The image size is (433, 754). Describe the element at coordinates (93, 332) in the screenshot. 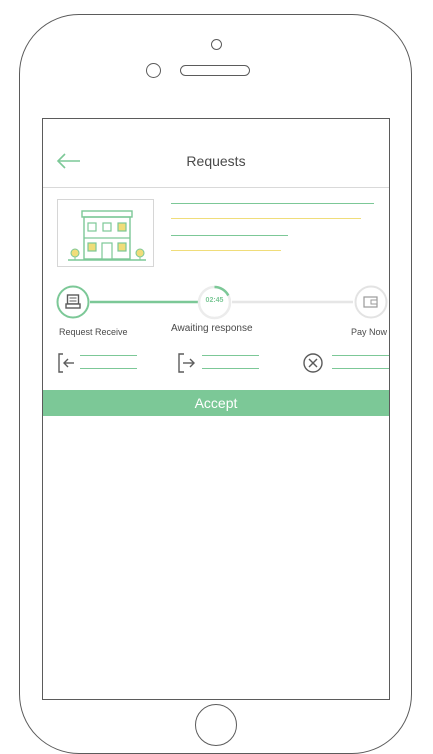

I see `step-label-request-receive: Request Receive` at that location.